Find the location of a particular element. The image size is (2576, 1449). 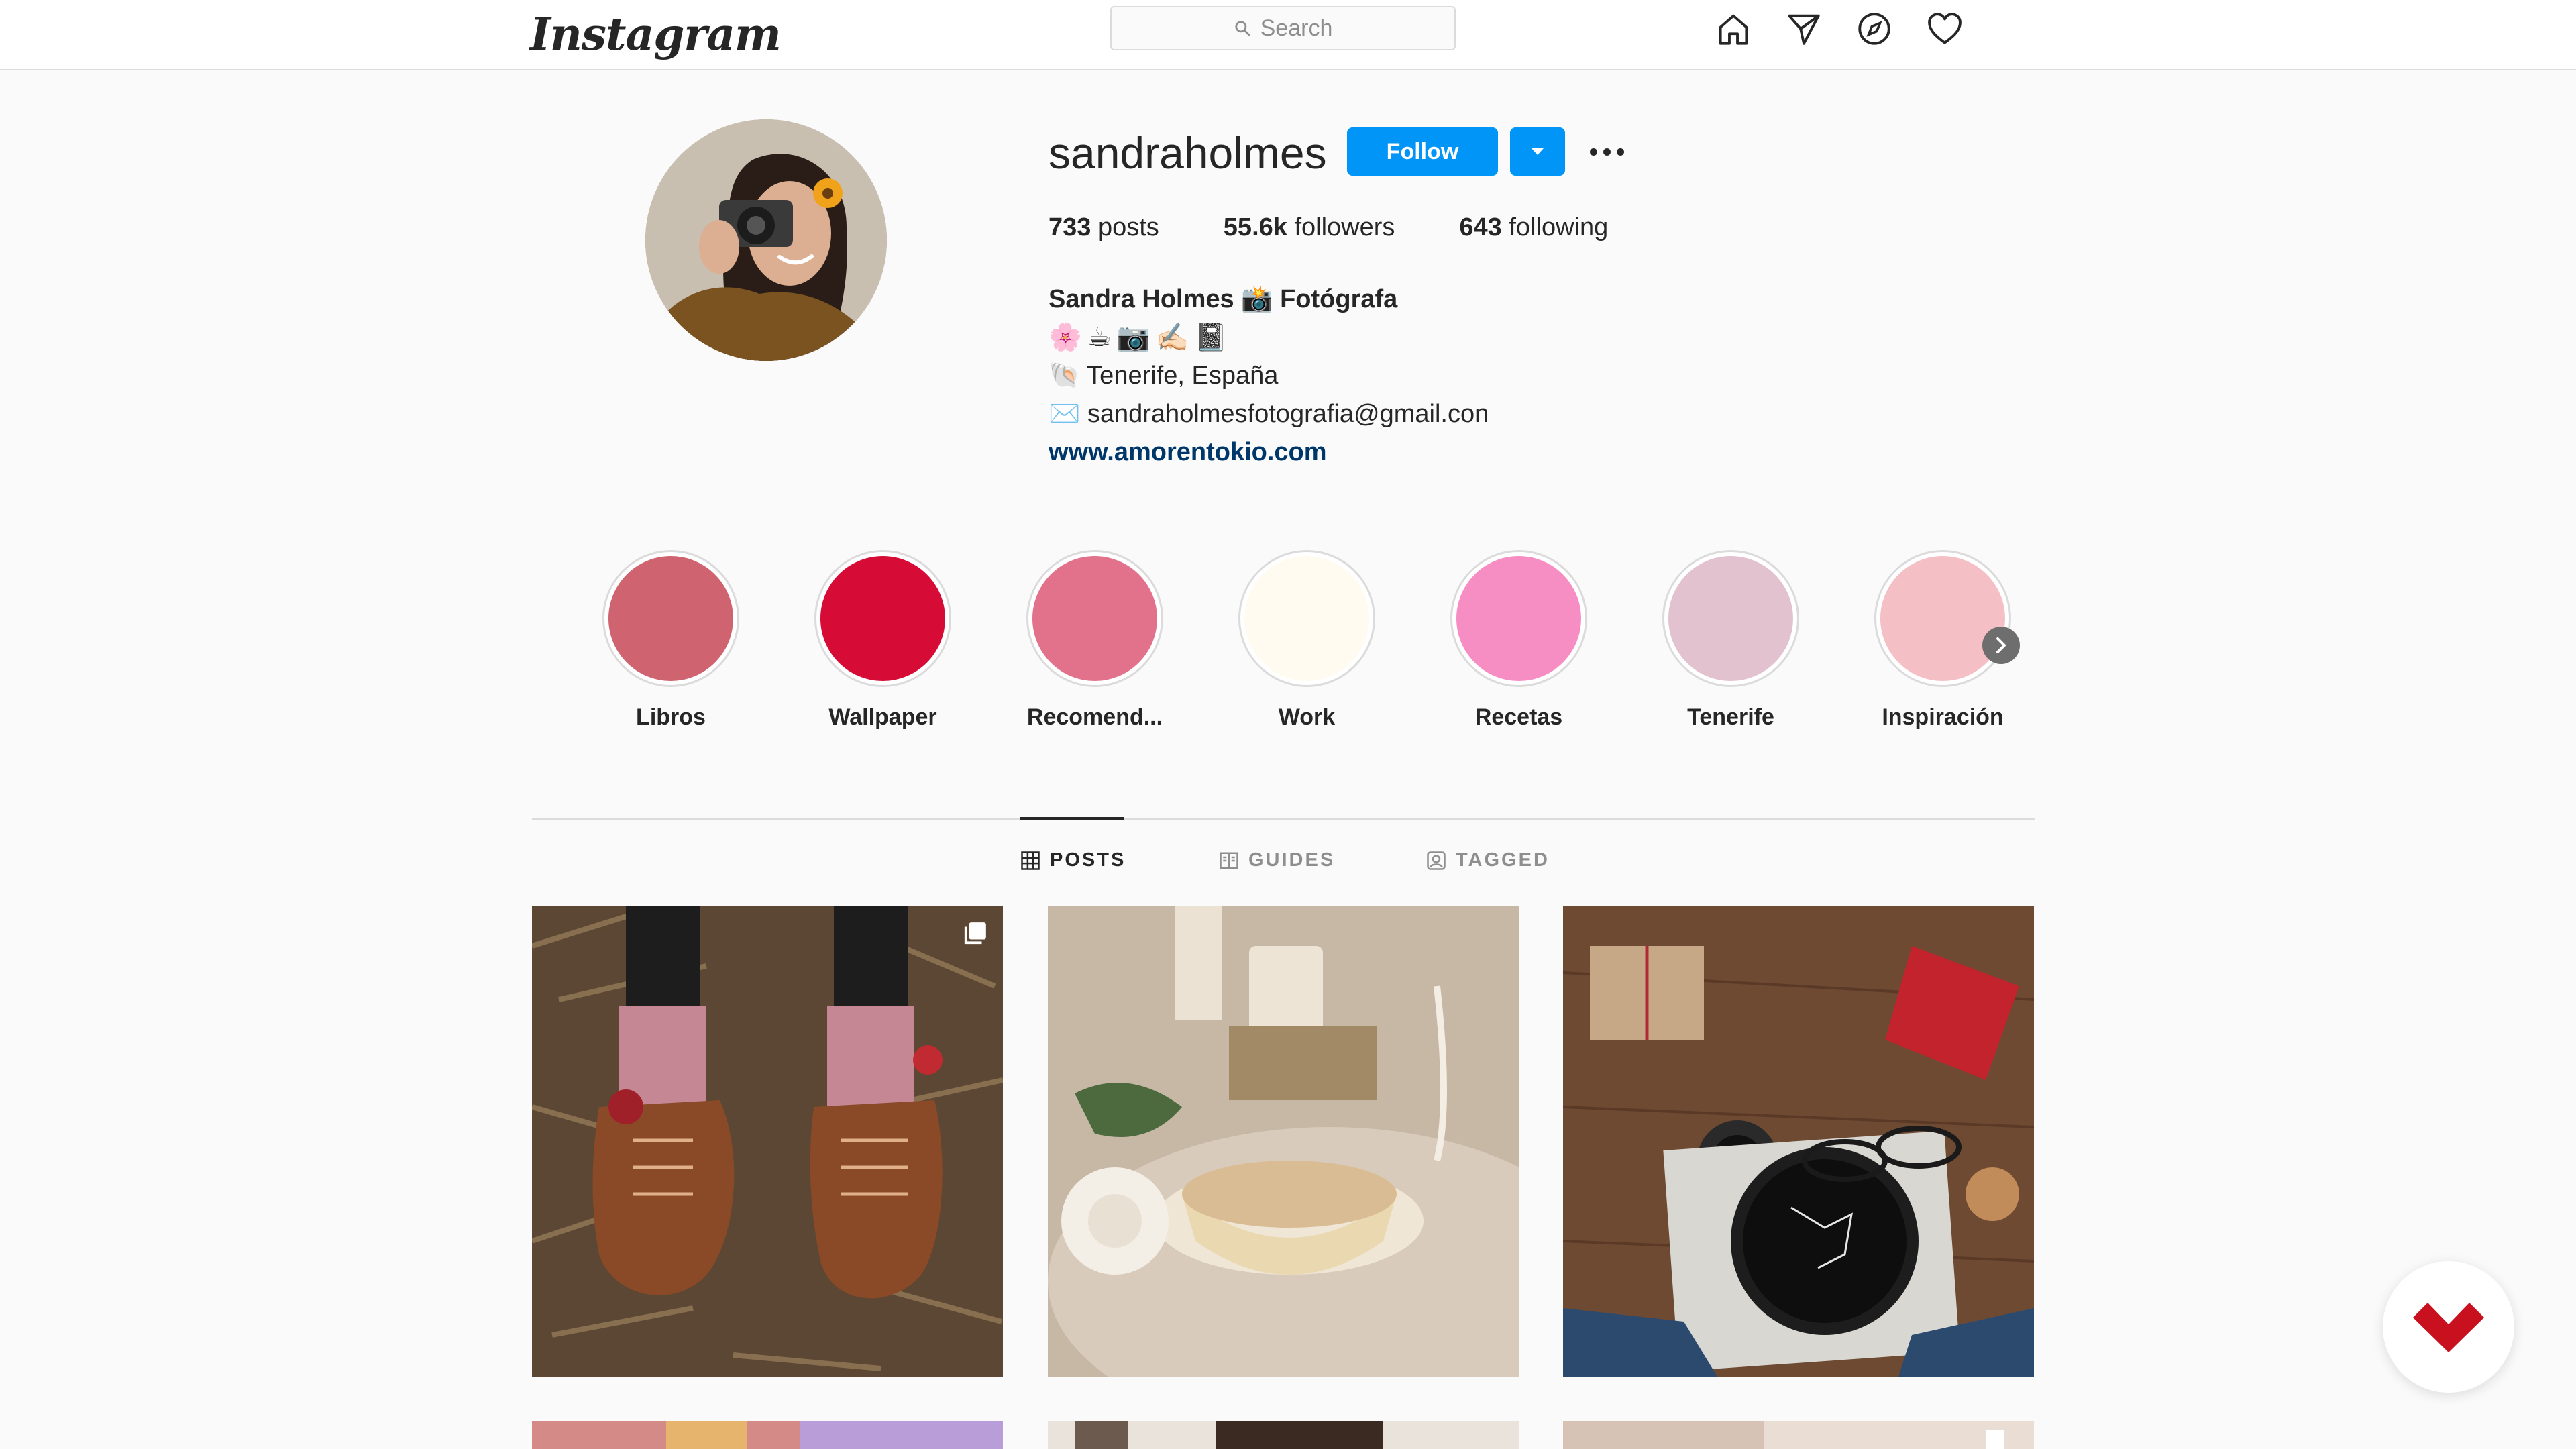

grid-icon is located at coordinates (1030, 860).